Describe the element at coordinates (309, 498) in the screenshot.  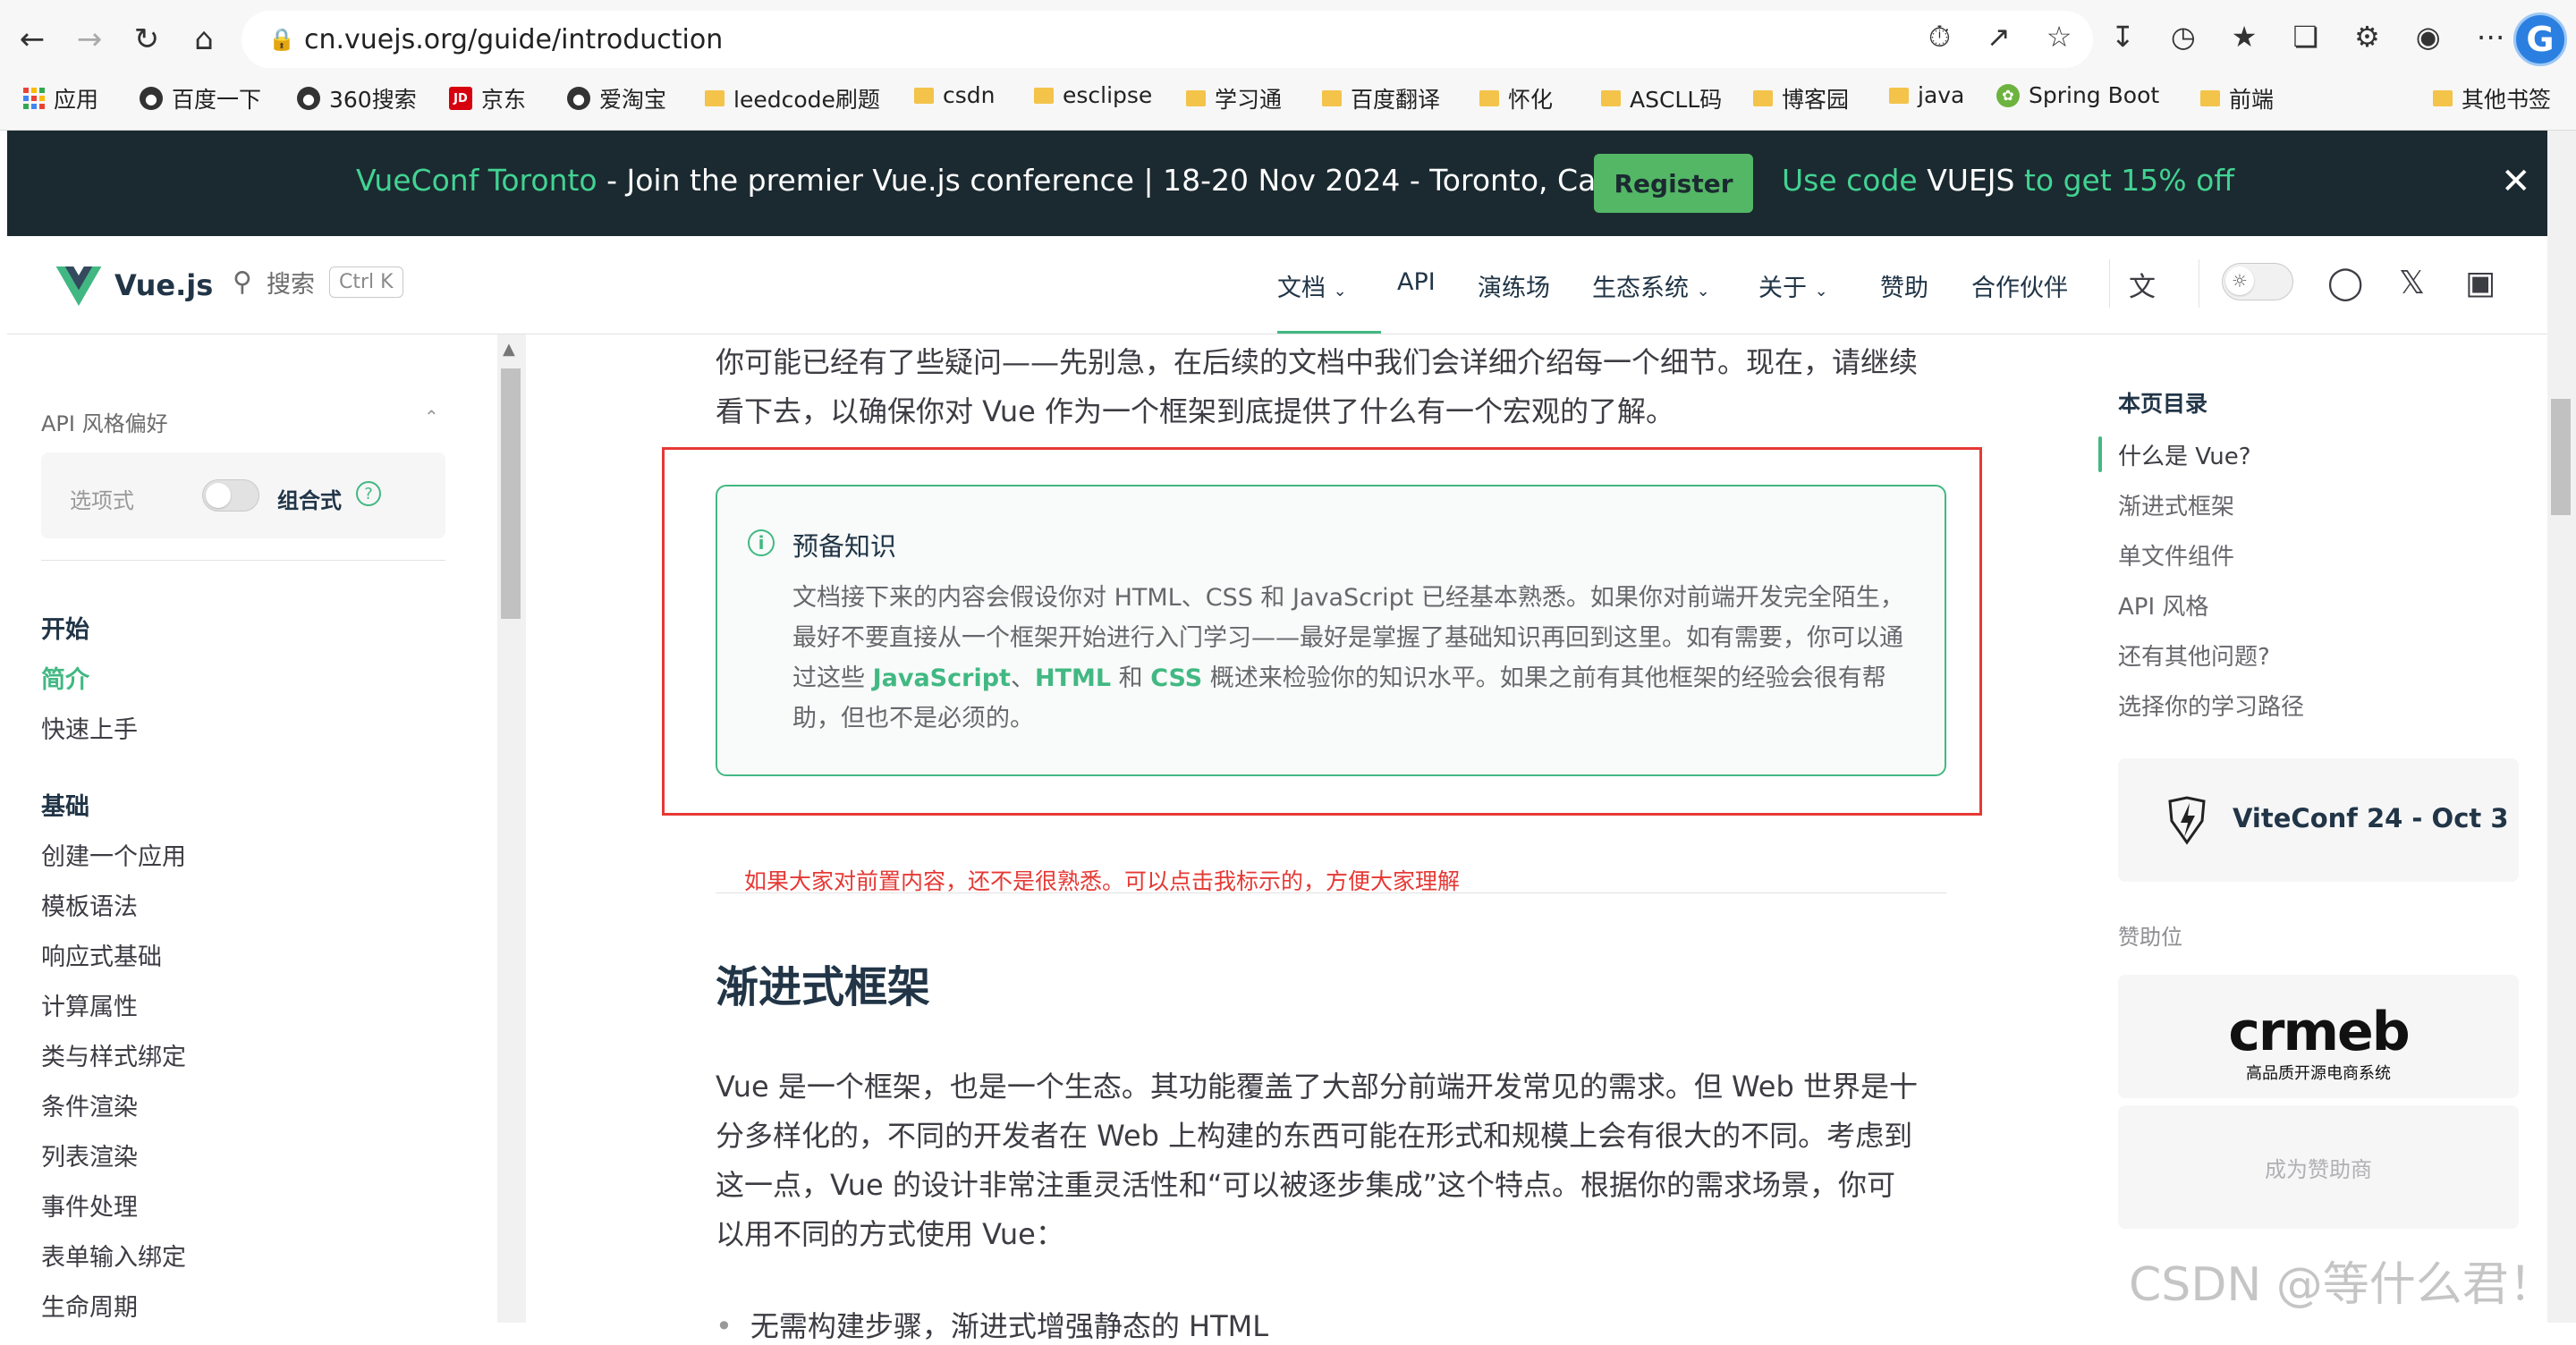
I see `composition-api-label: 组合式` at that location.